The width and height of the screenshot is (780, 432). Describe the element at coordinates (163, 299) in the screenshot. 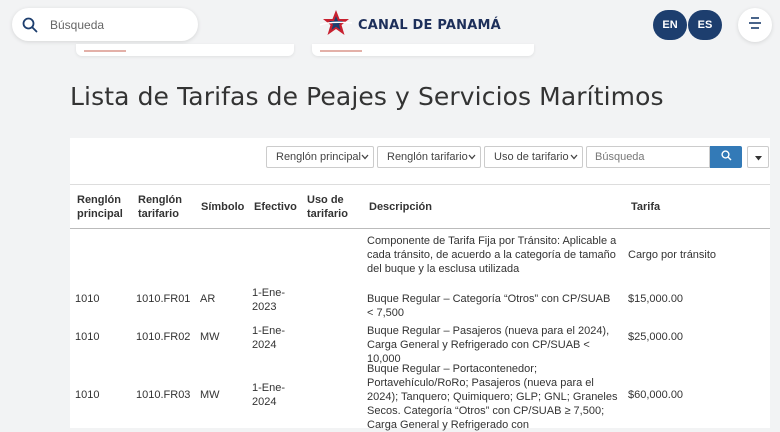

I see `cell-renglon-tarifario: 1010.FR01` at that location.